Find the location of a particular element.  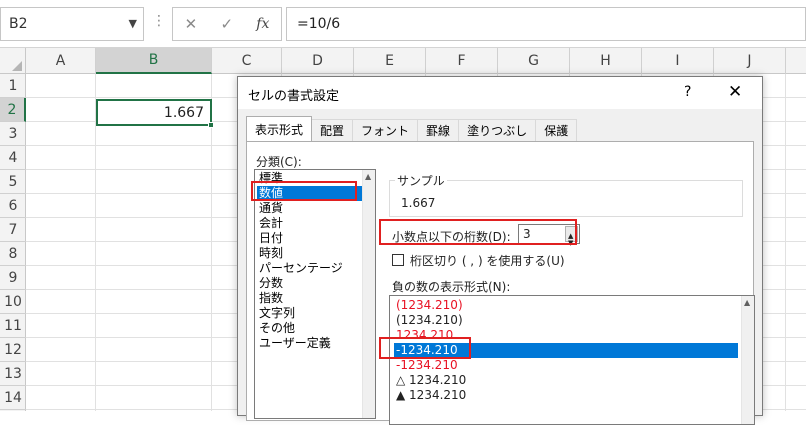

decimal-places-input: 3 ▲ ▼ is located at coordinates (549, 235).